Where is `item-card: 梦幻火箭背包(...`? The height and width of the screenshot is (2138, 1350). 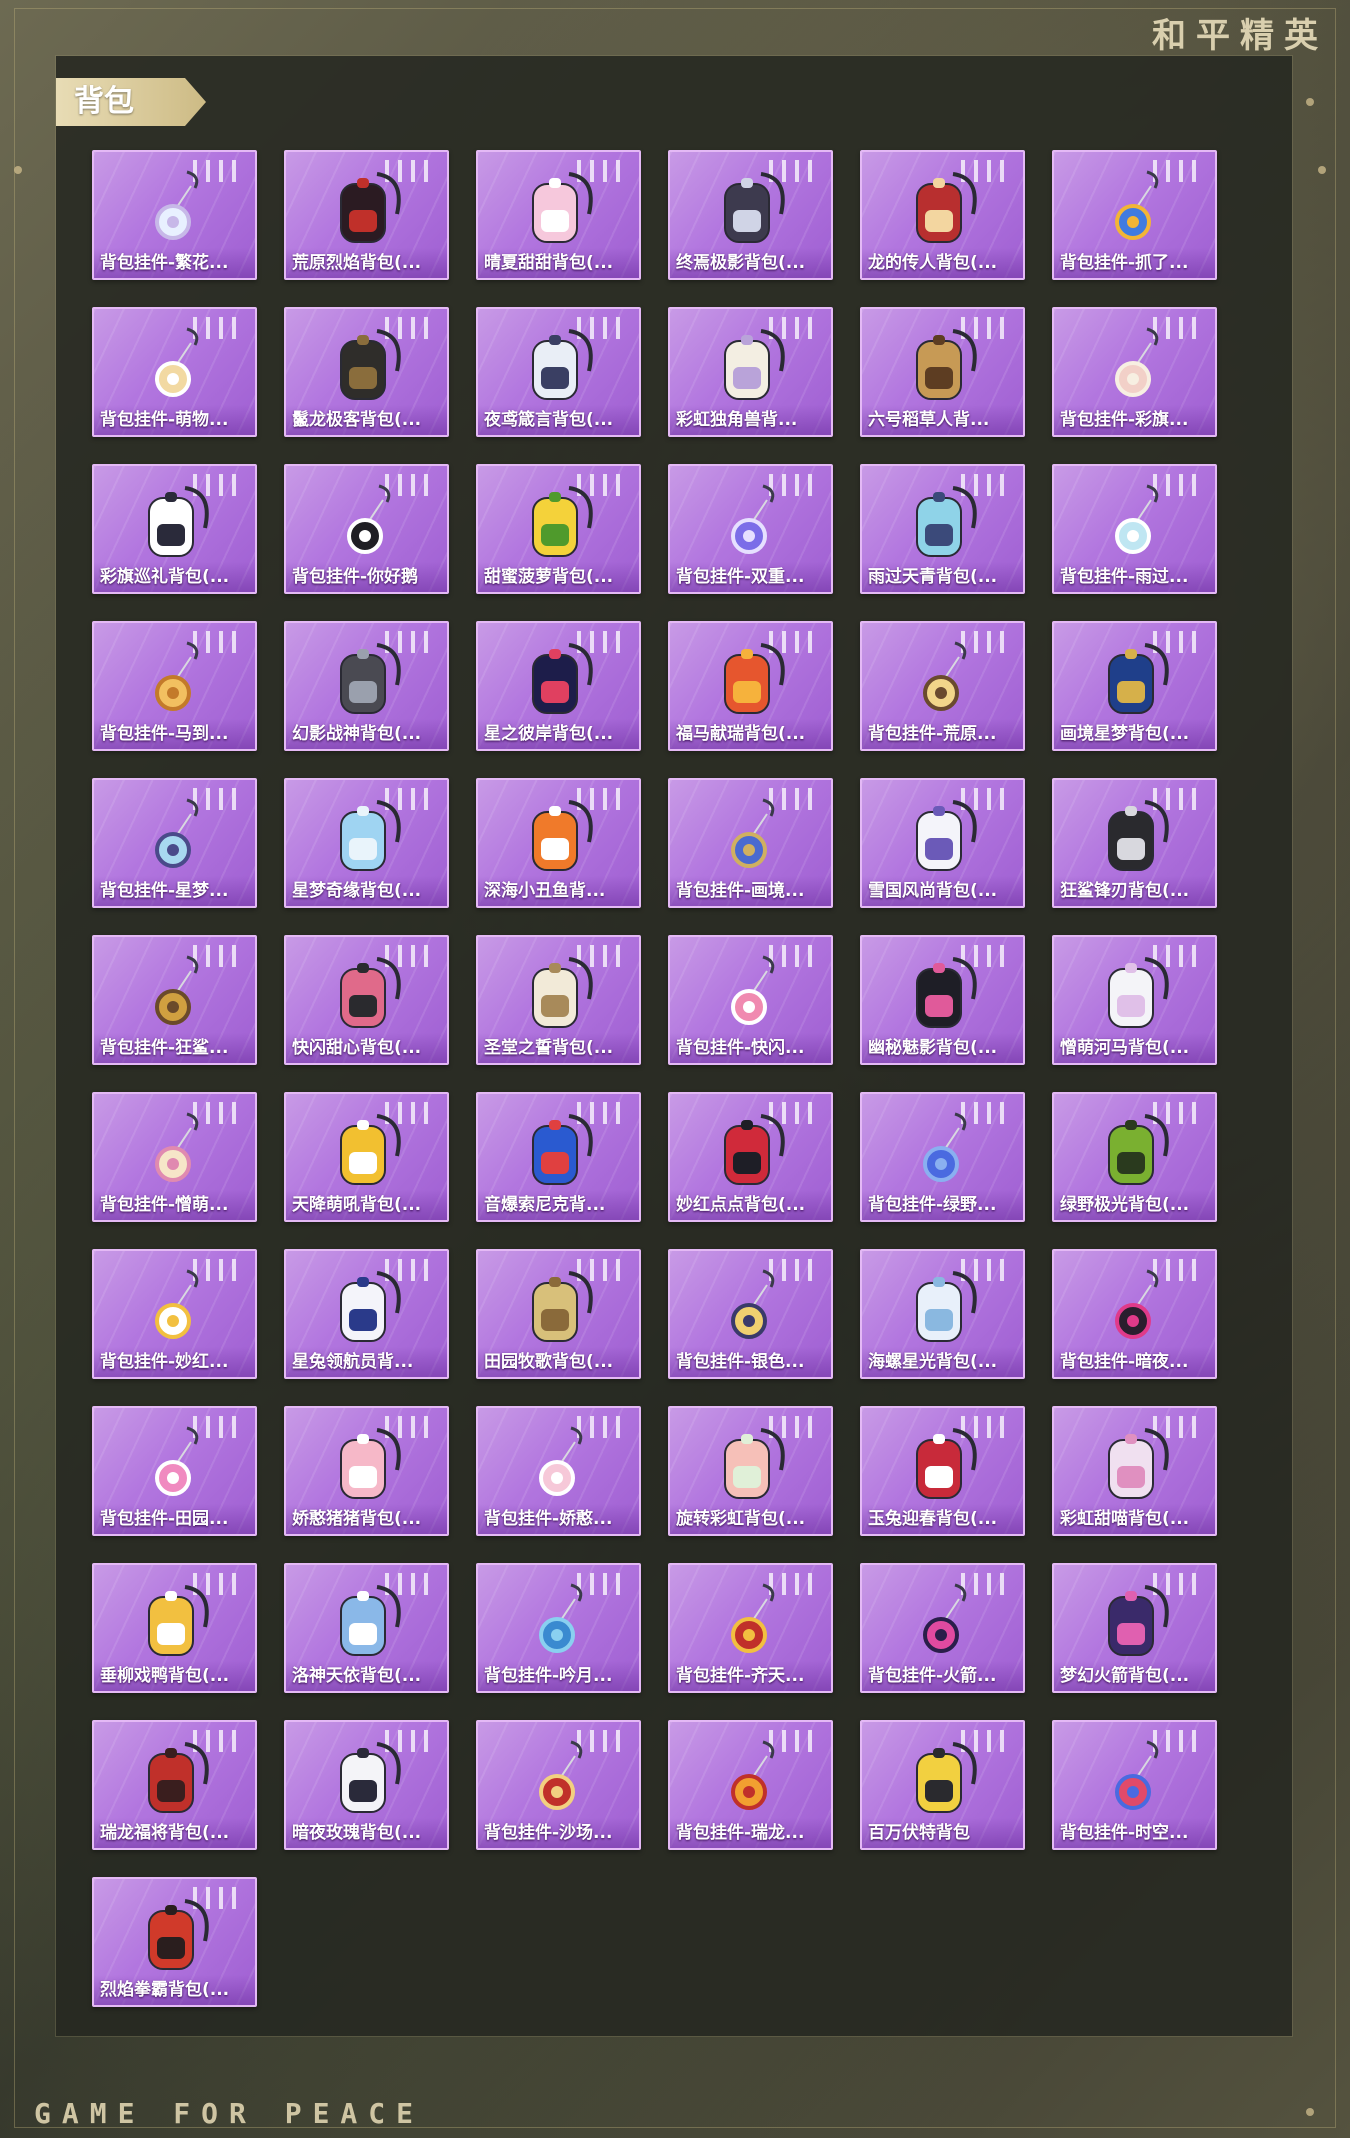 item-card: 梦幻火箭背包(... is located at coordinates (1134, 1628).